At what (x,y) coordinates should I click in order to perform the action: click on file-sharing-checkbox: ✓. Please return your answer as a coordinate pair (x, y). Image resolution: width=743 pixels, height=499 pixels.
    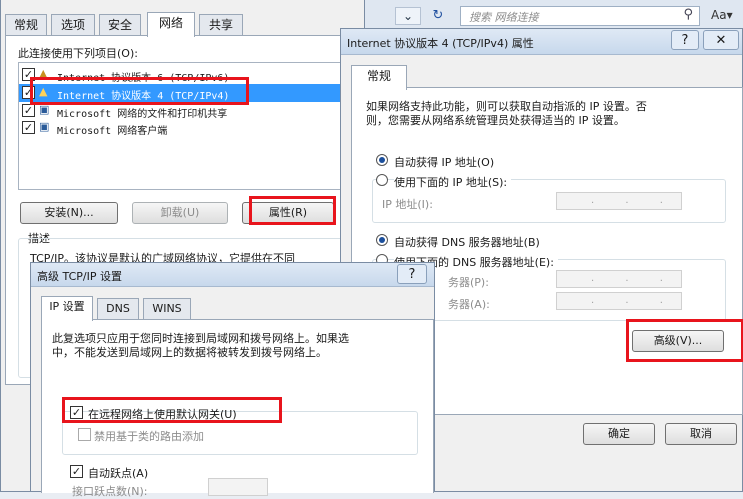
    Looking at the image, I should click on (28, 110).